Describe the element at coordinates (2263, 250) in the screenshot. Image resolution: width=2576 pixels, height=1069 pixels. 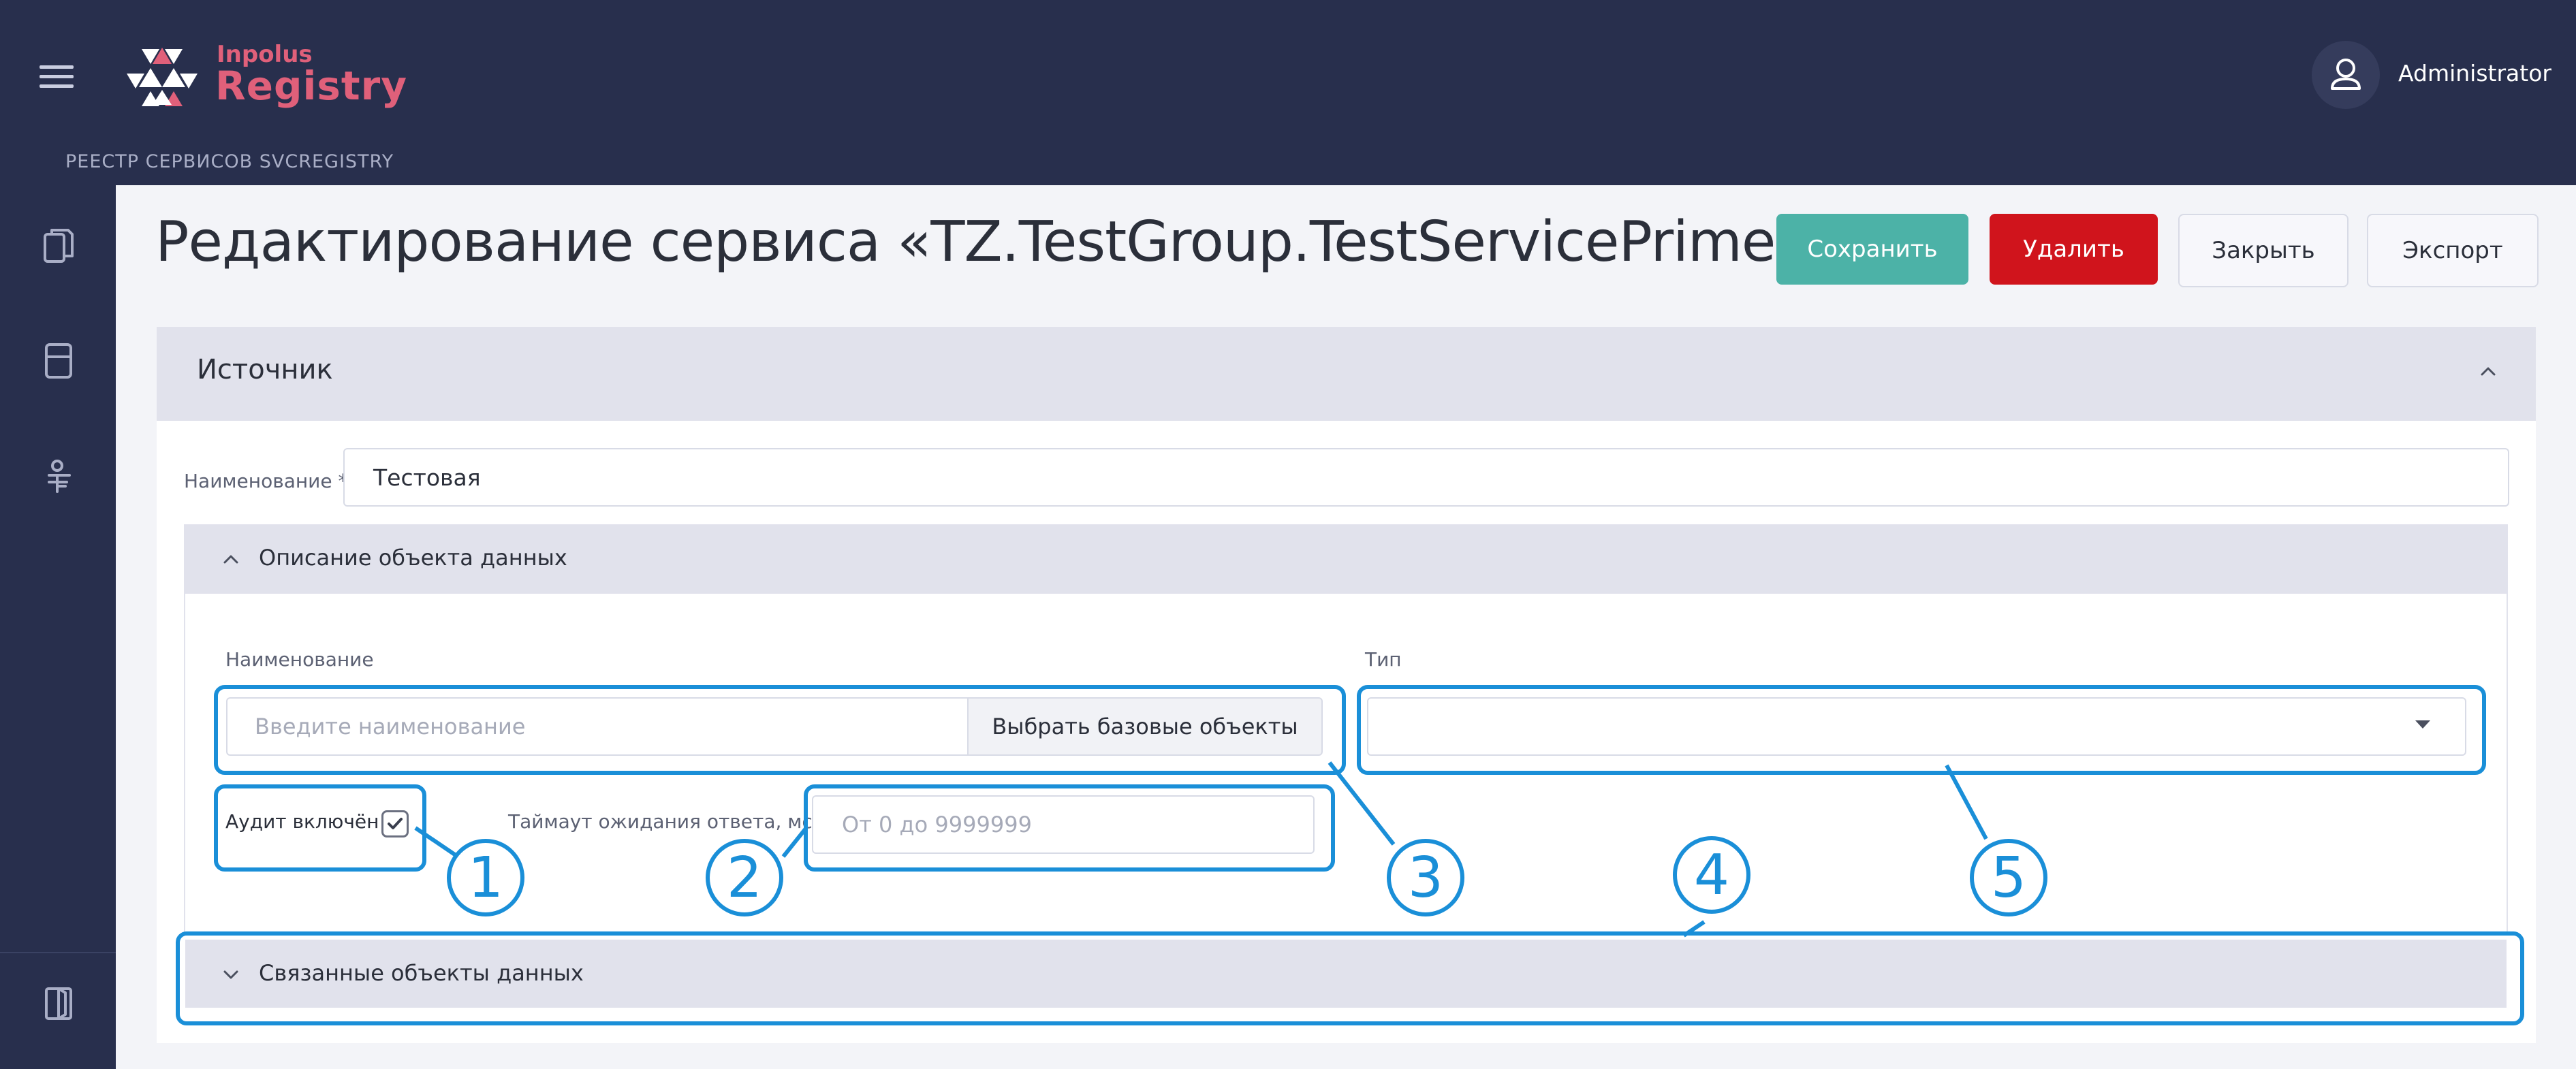
I see `close-button: Закрыть` at that location.